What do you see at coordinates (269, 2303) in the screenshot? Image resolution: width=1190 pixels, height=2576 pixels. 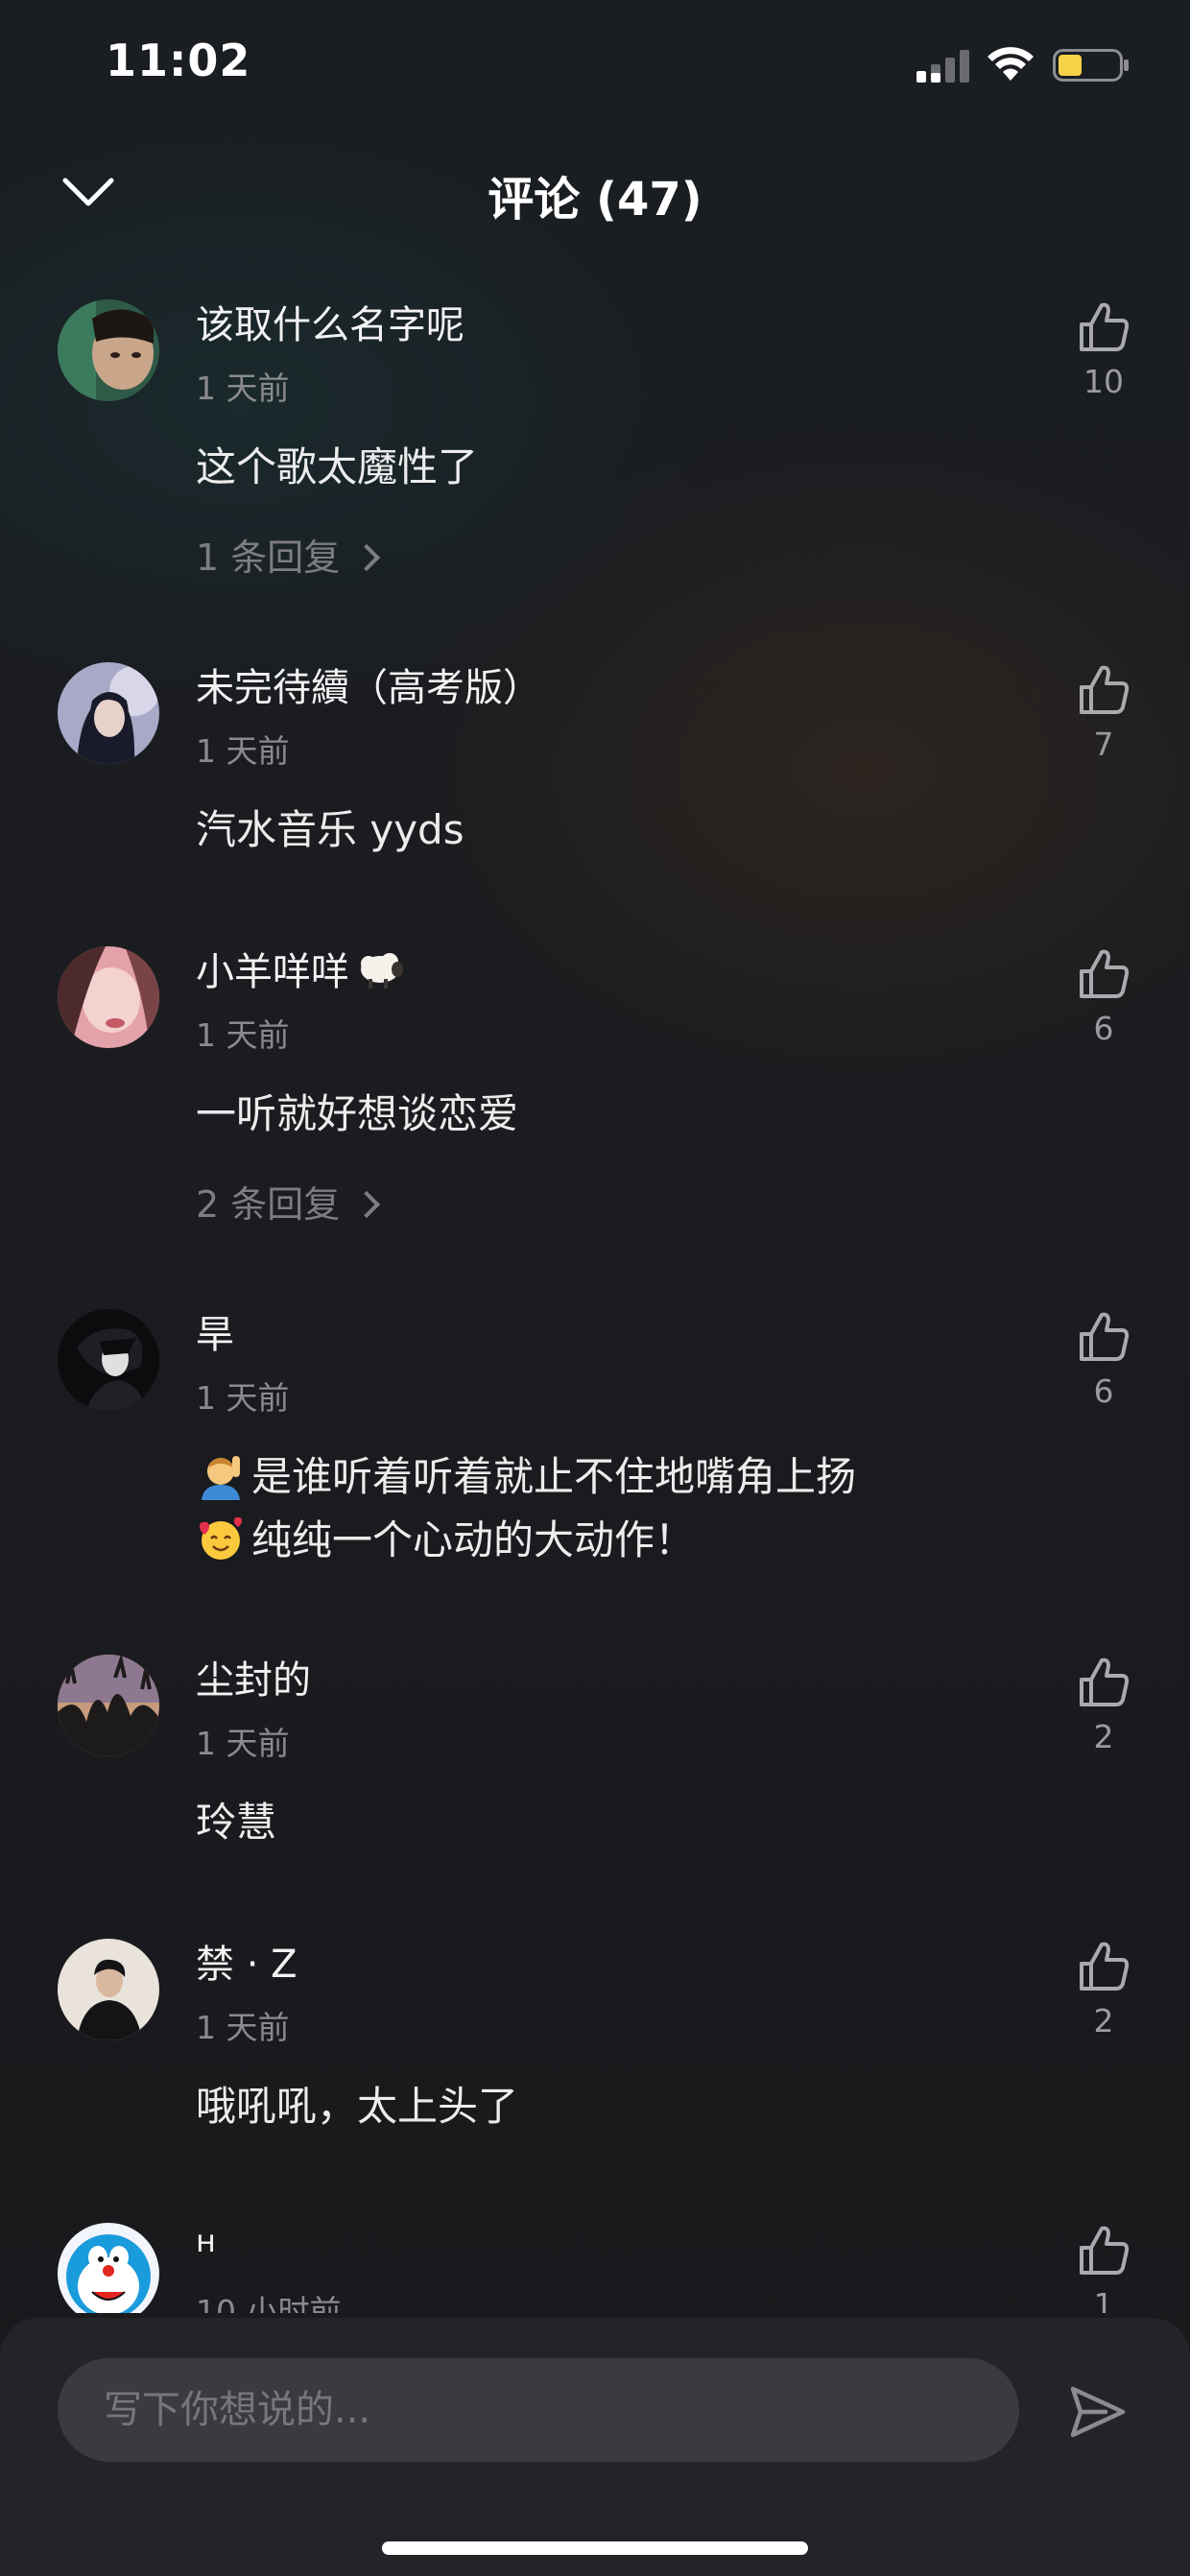 I see `timestamp: 10 小时前` at bounding box center [269, 2303].